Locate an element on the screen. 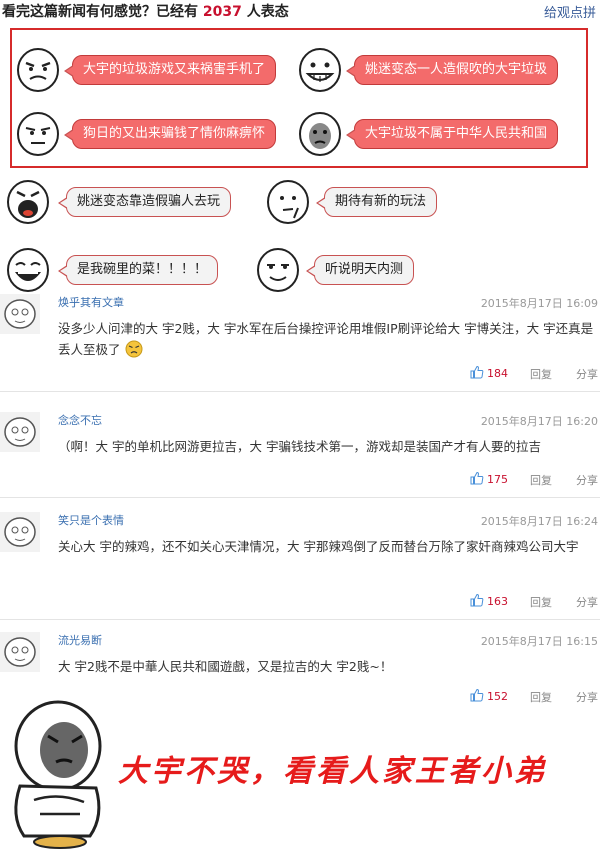 The width and height of the screenshot is (600, 854). thinking-face-icon is located at coordinates (288, 202).